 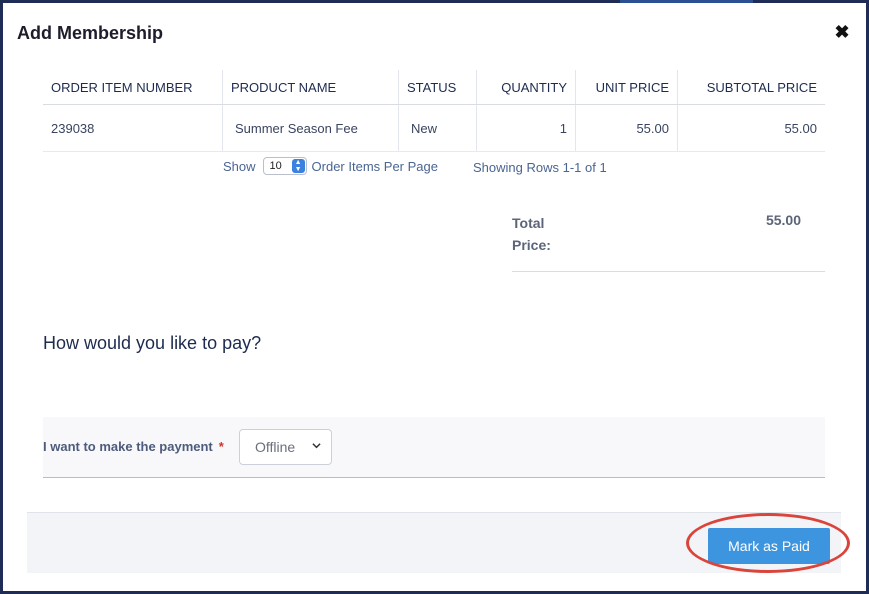 I want to click on payment-method-label-text: I want to make the payment, so click(x=128, y=446).